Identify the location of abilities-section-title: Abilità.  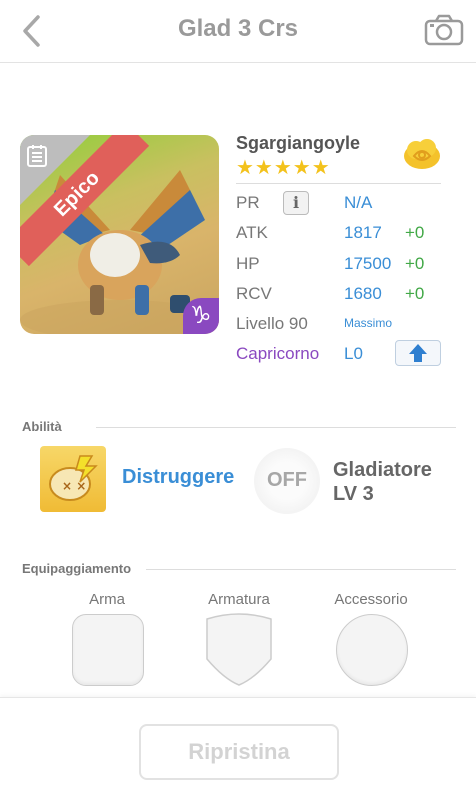
(42, 426).